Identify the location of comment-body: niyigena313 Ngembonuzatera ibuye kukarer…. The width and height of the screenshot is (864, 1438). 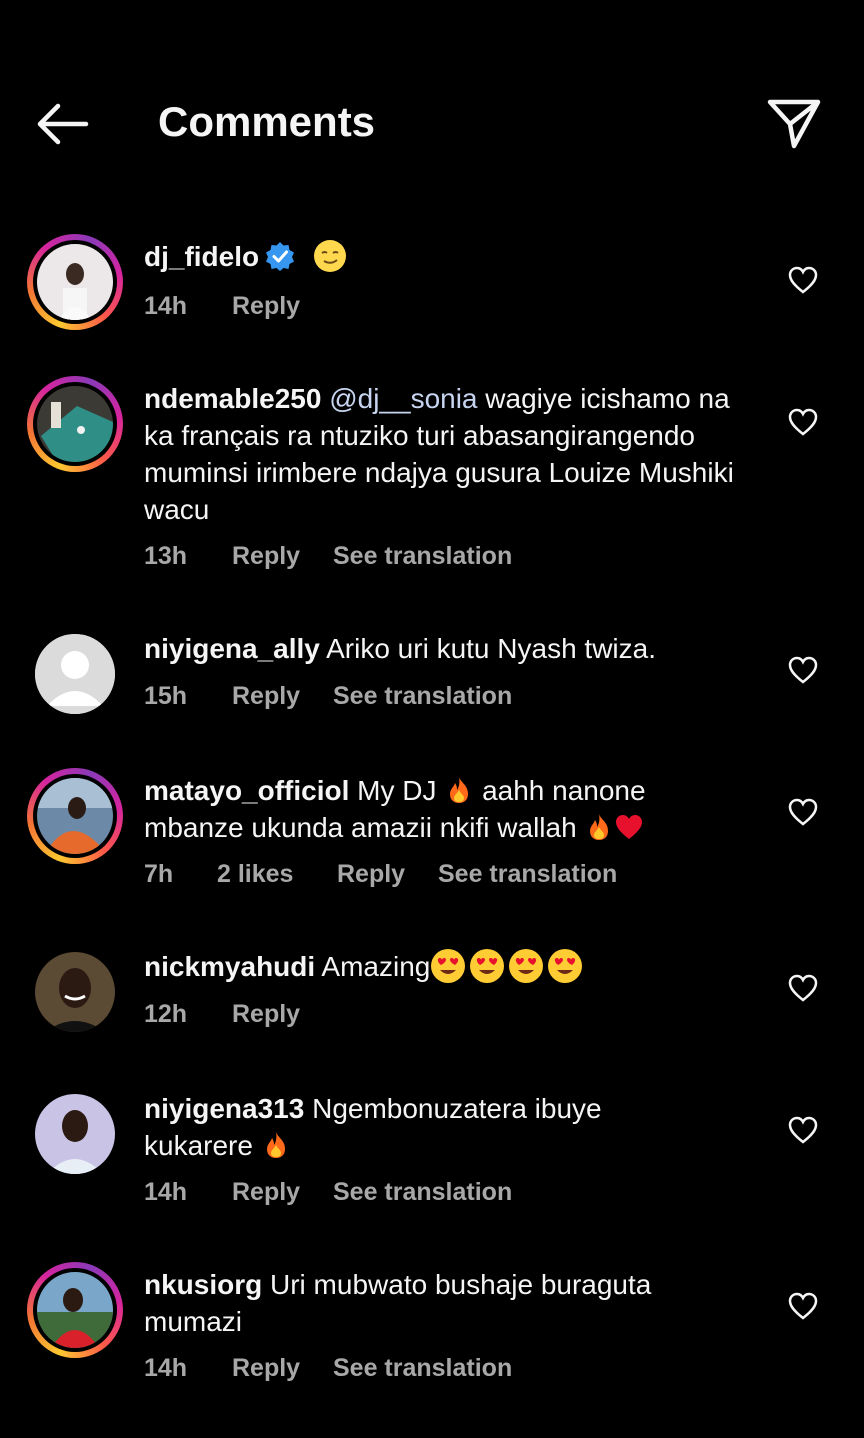
(454, 1127).